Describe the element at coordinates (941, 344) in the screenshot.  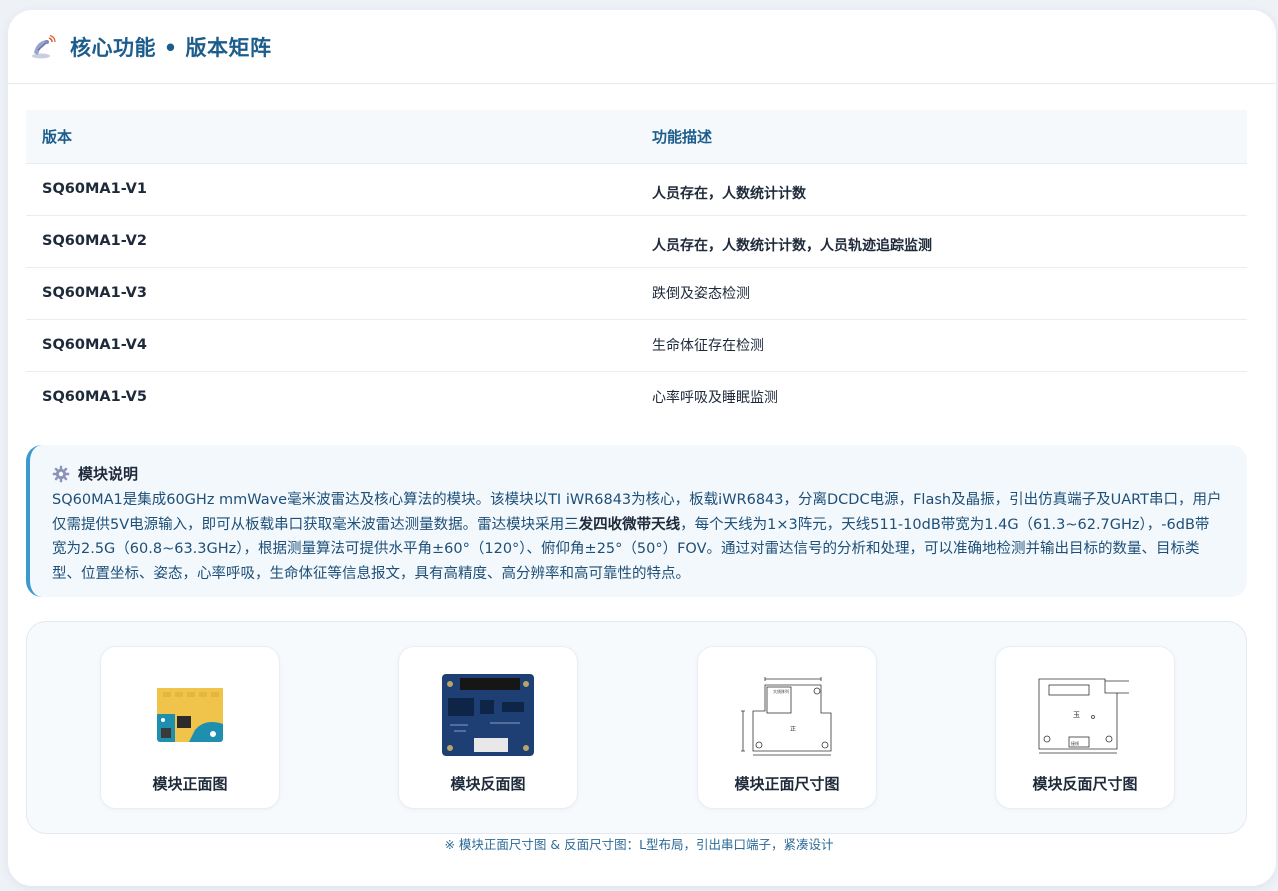
I see `description-cell: 生命体征存在检测` at that location.